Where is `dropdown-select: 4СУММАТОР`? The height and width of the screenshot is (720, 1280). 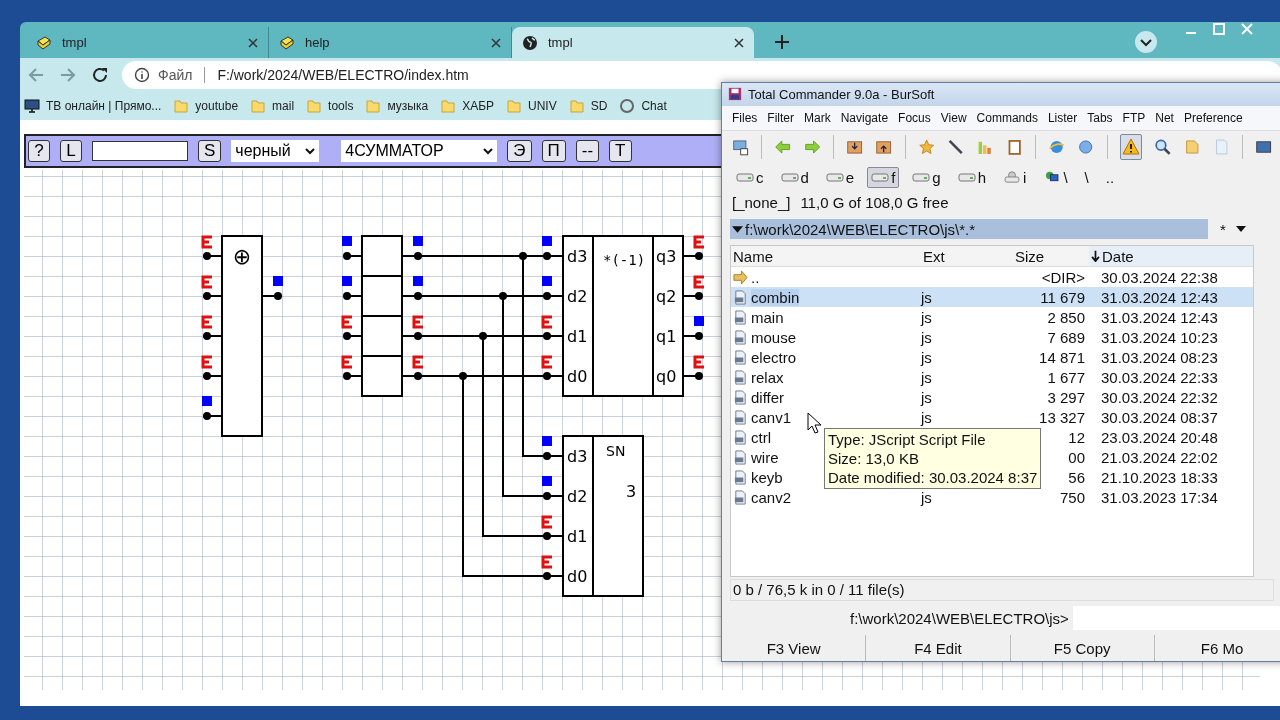 dropdown-select: 4СУММАТОР is located at coordinates (419, 151).